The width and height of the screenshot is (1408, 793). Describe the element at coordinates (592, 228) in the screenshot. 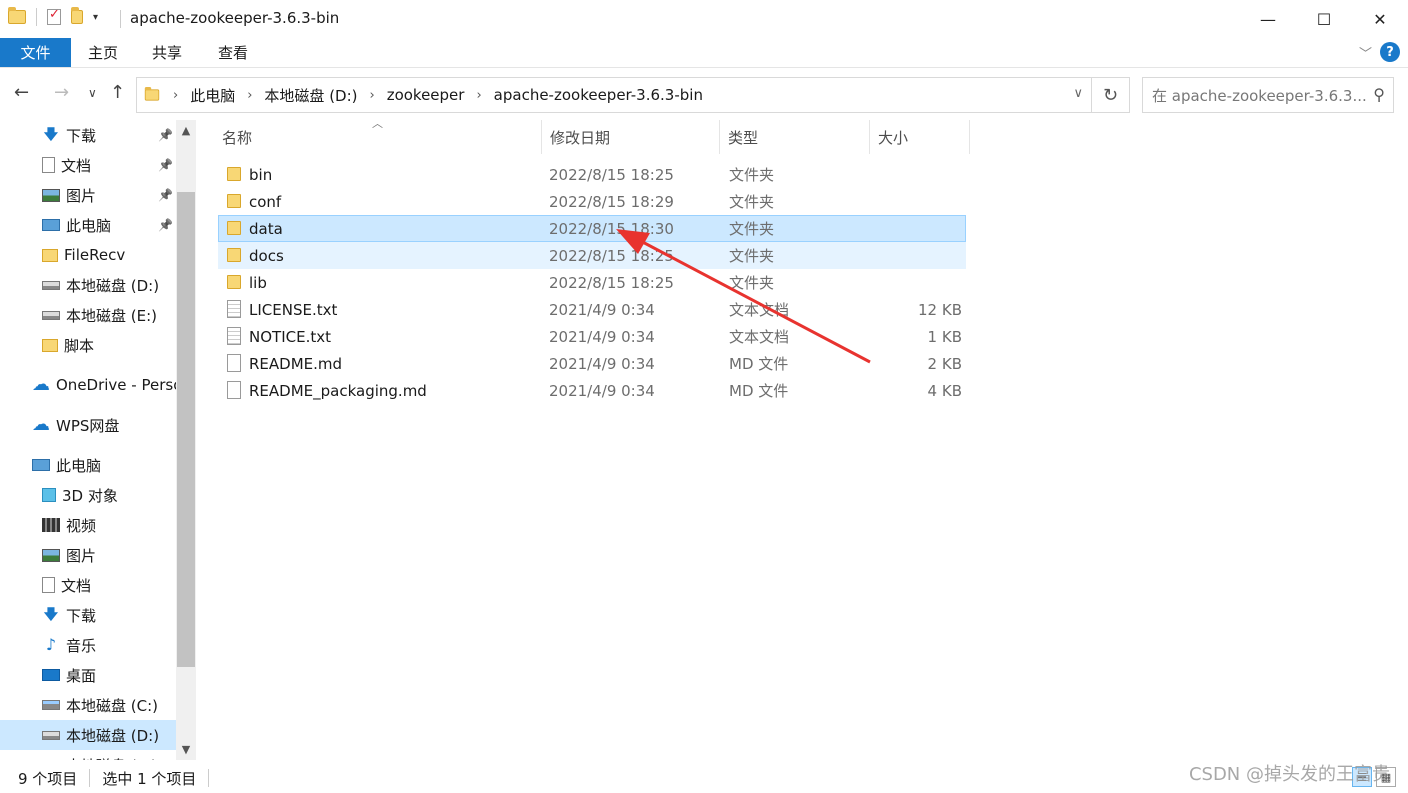

I see `file-row: data 2022/8/15 18:30 文件夹` at that location.